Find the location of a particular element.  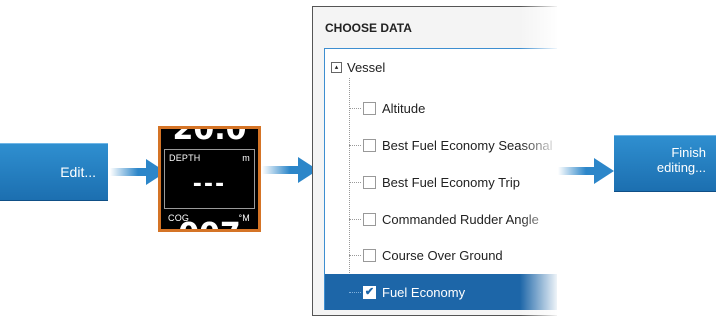

tree-group-vessel: ▴ Vessel is located at coordinates (358, 67).